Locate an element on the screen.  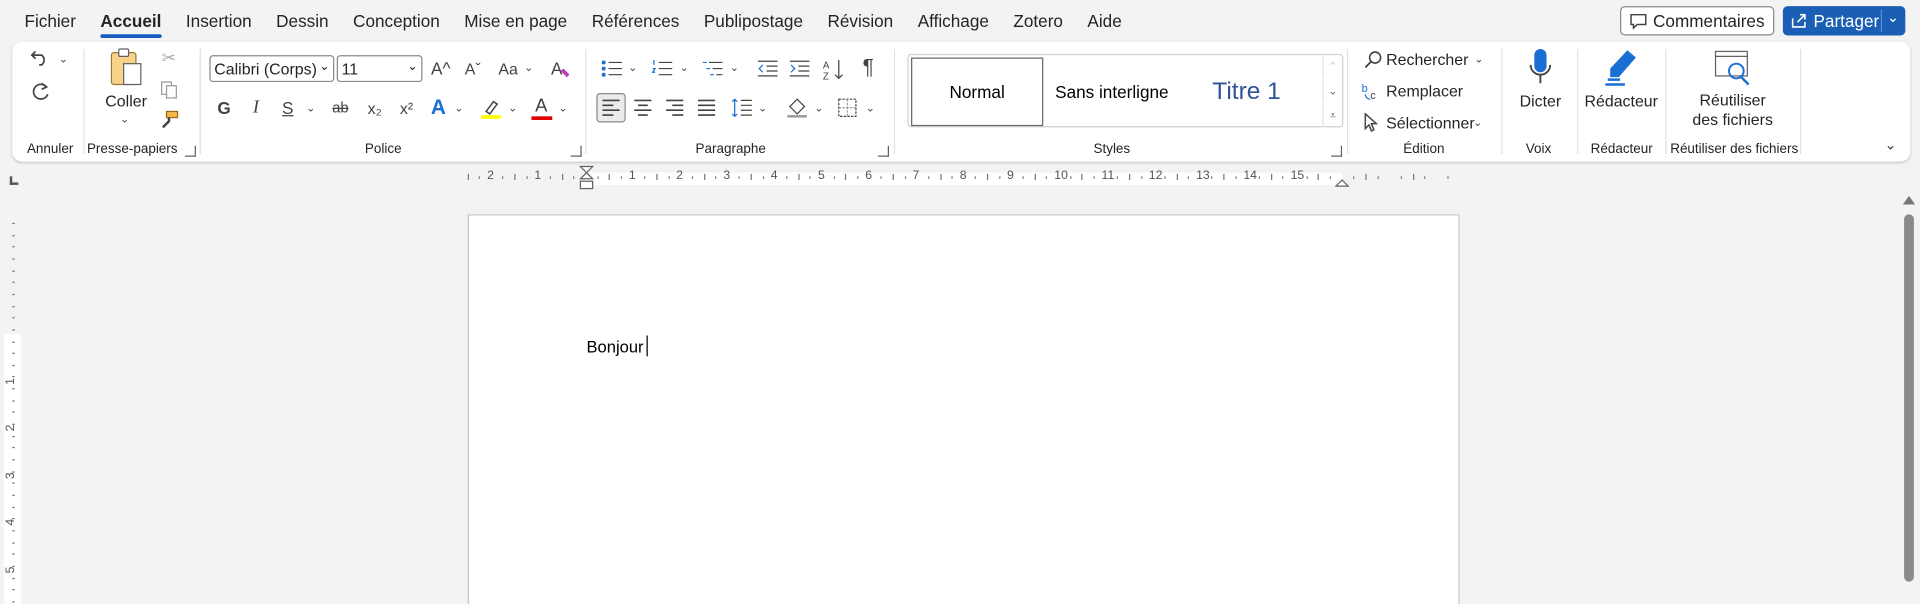
clear-formatting-icon: A is located at coordinates (560, 68).